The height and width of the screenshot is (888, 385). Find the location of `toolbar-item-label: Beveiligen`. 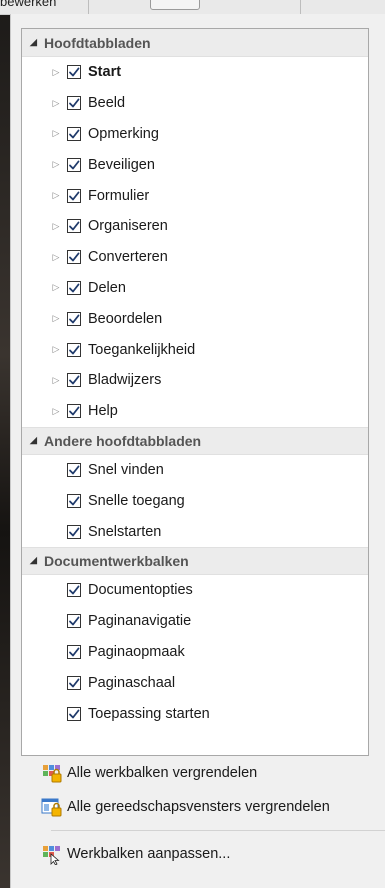

toolbar-item-label: Beveiligen is located at coordinates (121, 164).